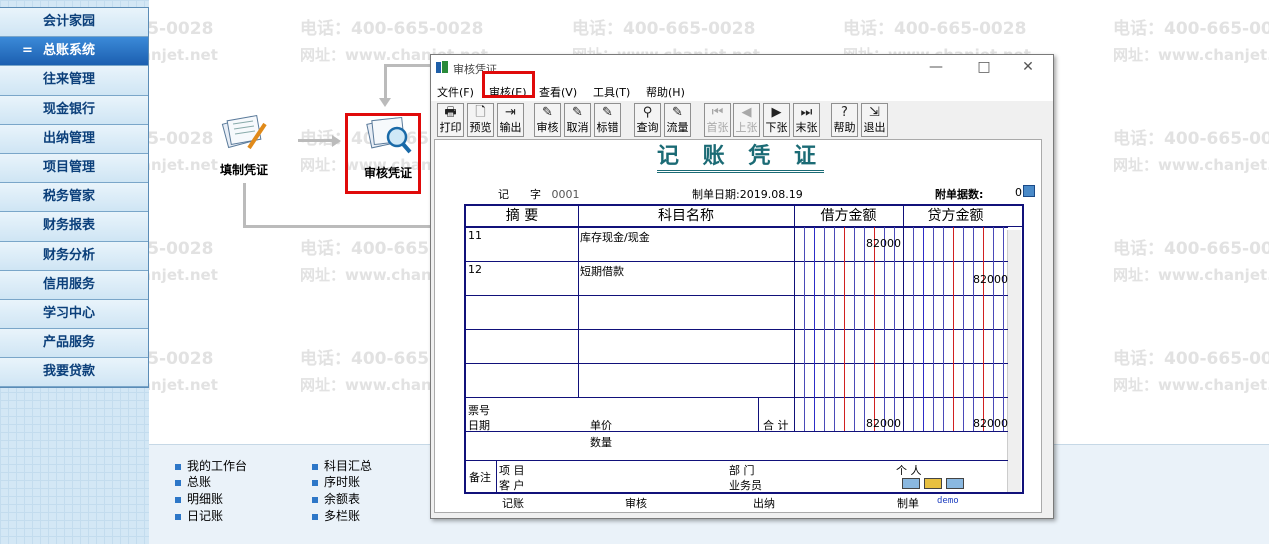 This screenshot has height=544, width=1269. Describe the element at coordinates (908, 503) in the screenshot. I see `signature-prepared: 制单` at that location.